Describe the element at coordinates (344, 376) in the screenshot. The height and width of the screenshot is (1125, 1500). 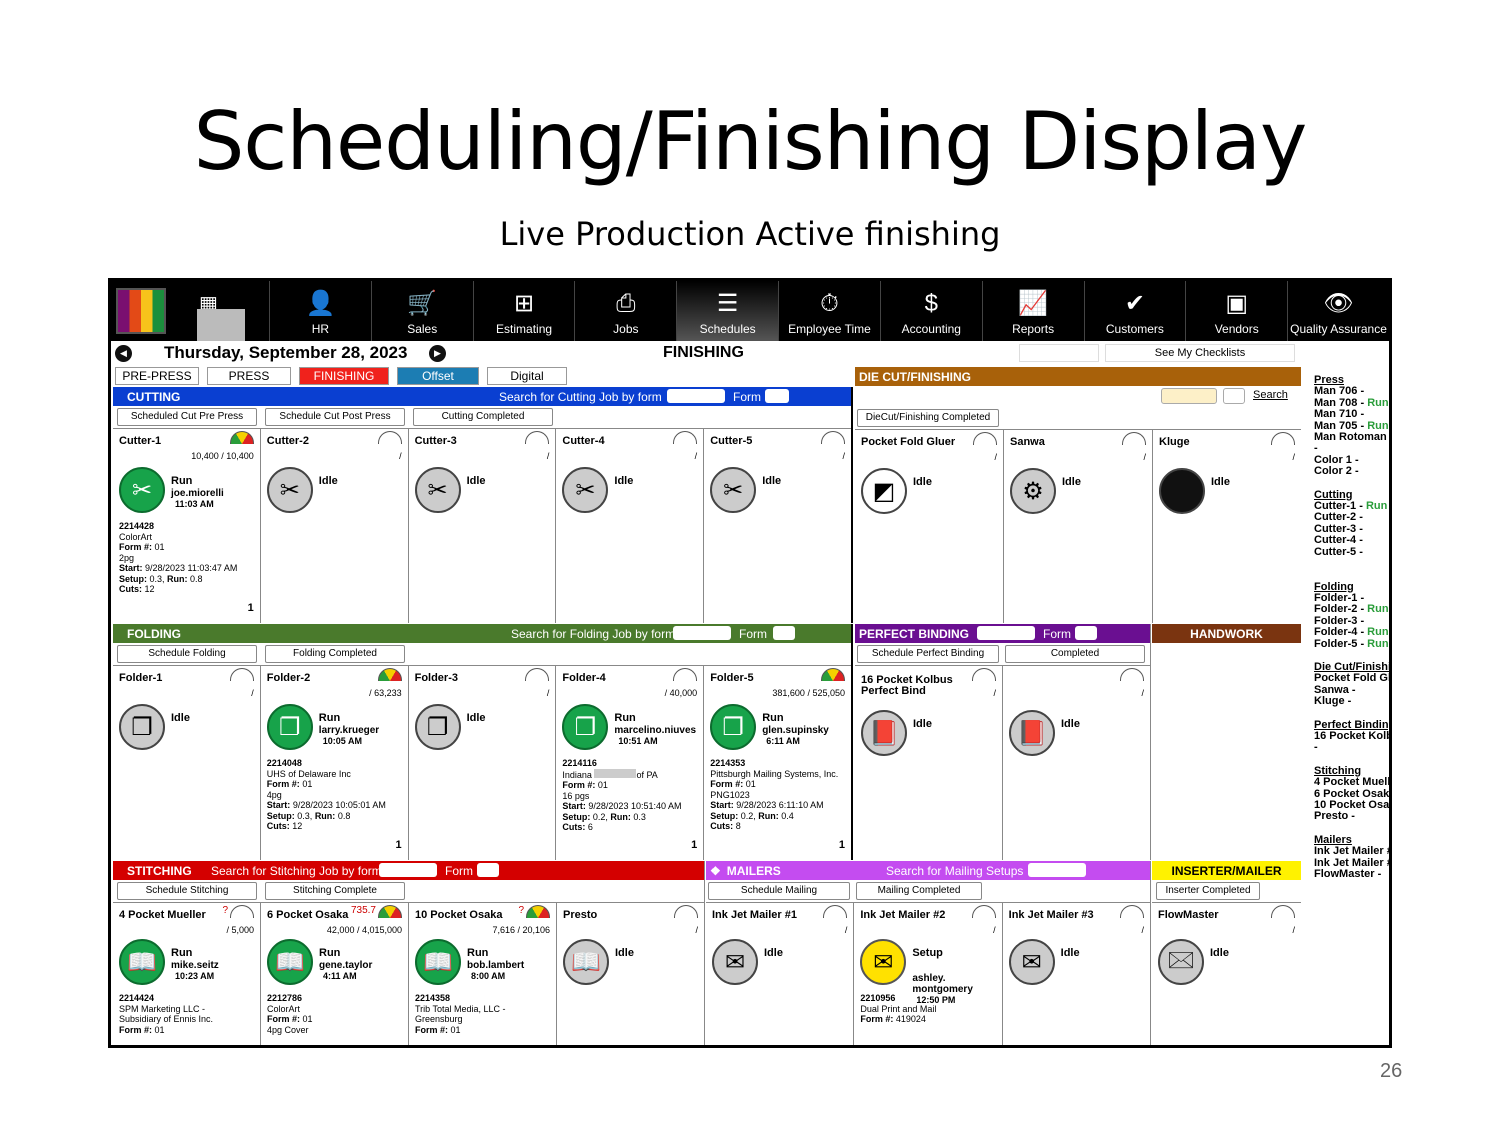
I see `tab-finishing: FINISHING` at that location.